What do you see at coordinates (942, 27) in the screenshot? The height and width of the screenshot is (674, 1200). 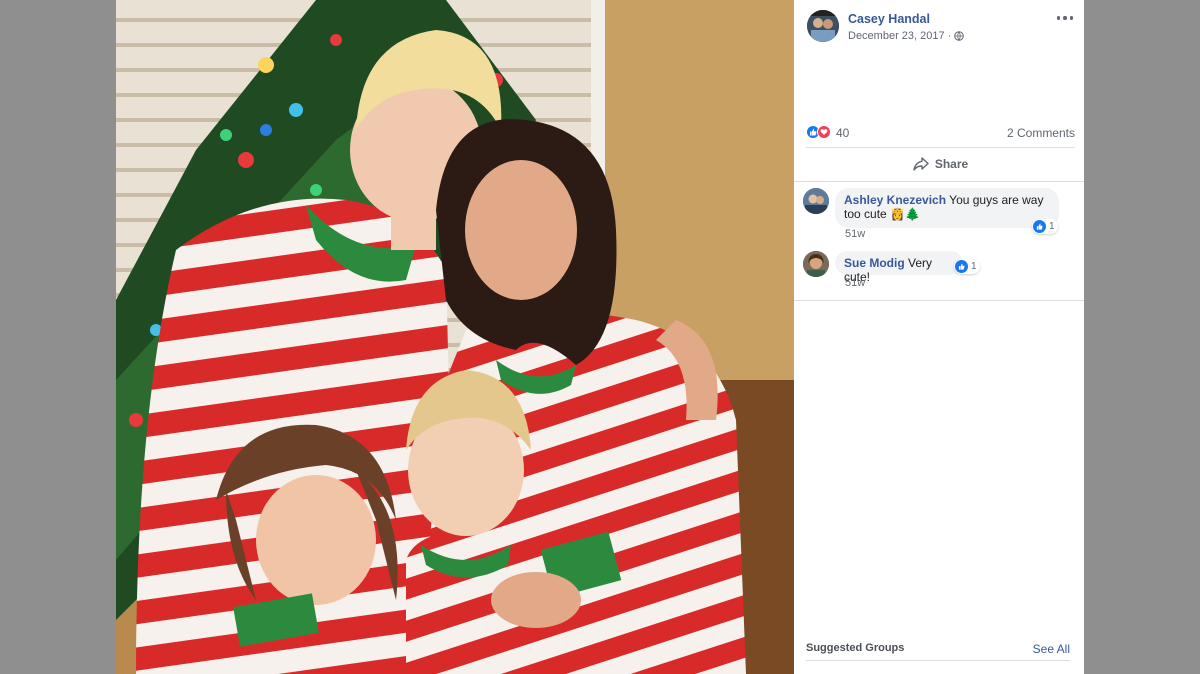 I see `post-header: Casey Handal December 23, 2017 ·` at bounding box center [942, 27].